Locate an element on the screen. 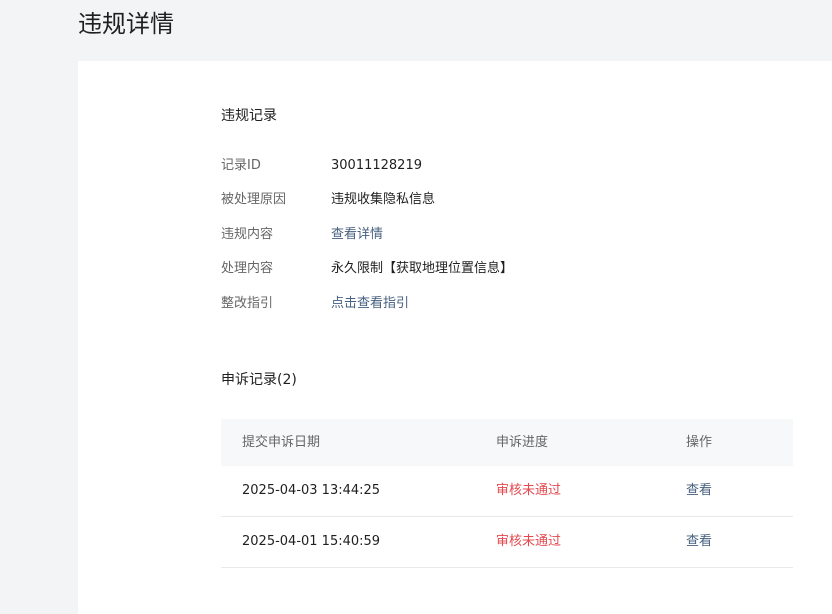 This screenshot has width=832, height=614. table-row: 2025-04-01 15:40:59 审核未通过 查看 is located at coordinates (507, 542).